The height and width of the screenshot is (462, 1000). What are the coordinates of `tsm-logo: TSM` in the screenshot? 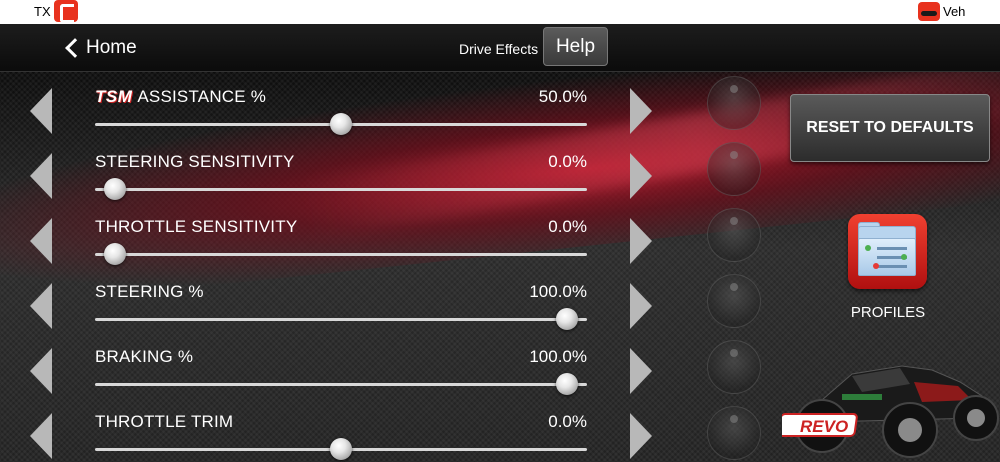 It's located at (114, 96).